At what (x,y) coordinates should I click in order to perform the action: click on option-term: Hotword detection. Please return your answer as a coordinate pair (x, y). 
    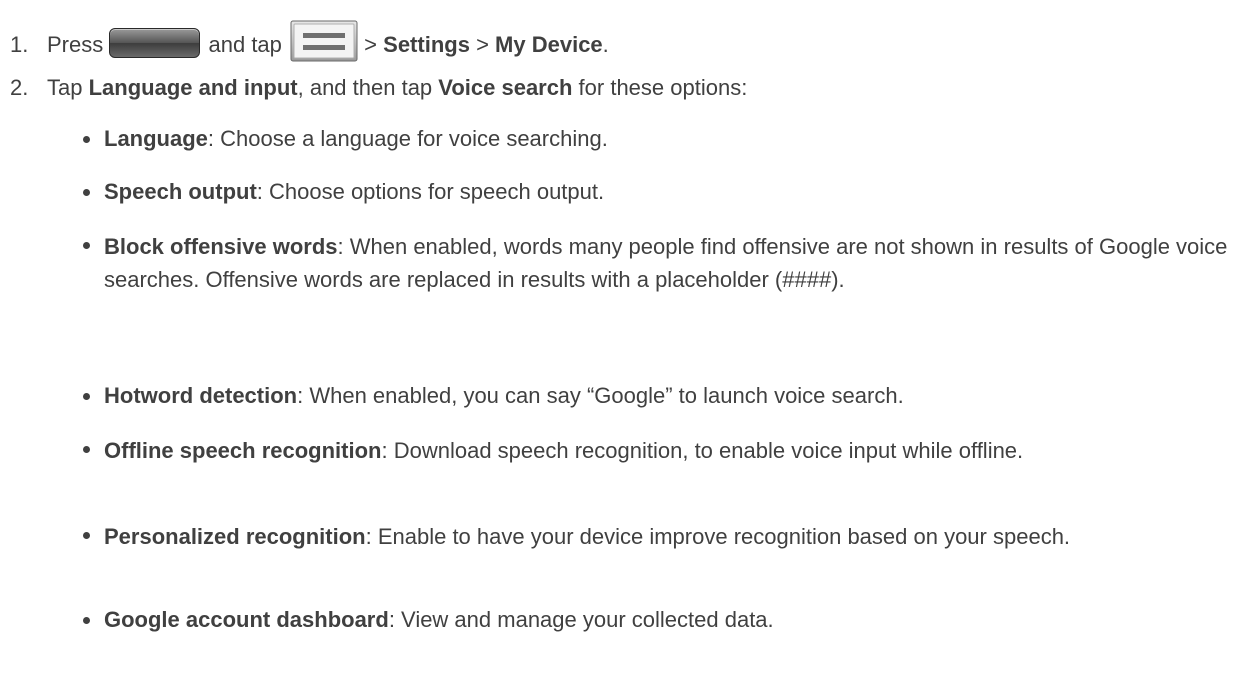
    Looking at the image, I should click on (201, 395).